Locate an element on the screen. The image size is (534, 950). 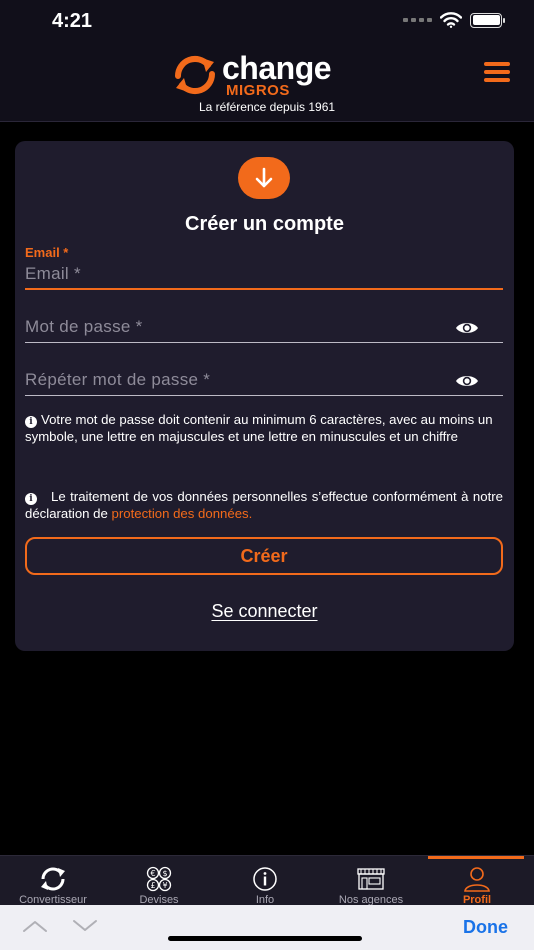
keyboard-accessory-bar: Done is located at coordinates (267, 927).